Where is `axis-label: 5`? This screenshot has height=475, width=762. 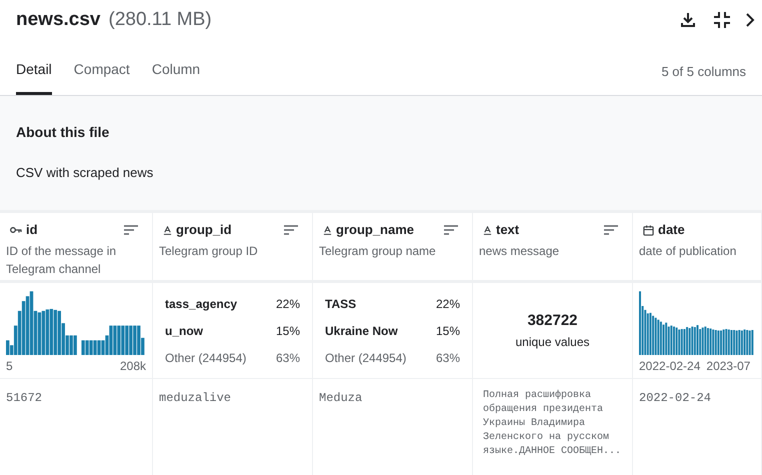
axis-label: 5 is located at coordinates (9, 366).